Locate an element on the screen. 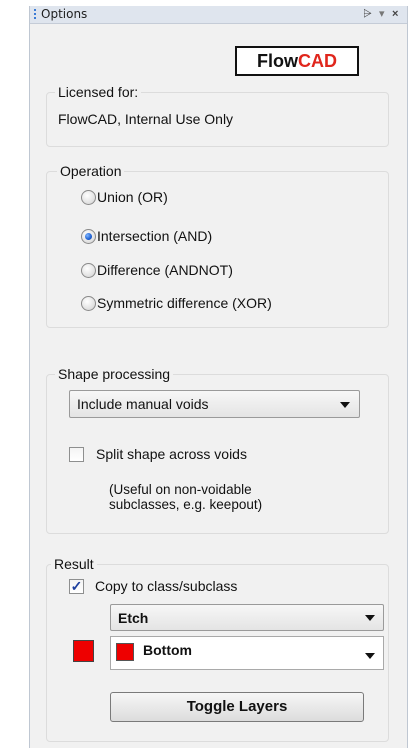 The image size is (411, 748). subclass-color-swatch is located at coordinates (125, 652).